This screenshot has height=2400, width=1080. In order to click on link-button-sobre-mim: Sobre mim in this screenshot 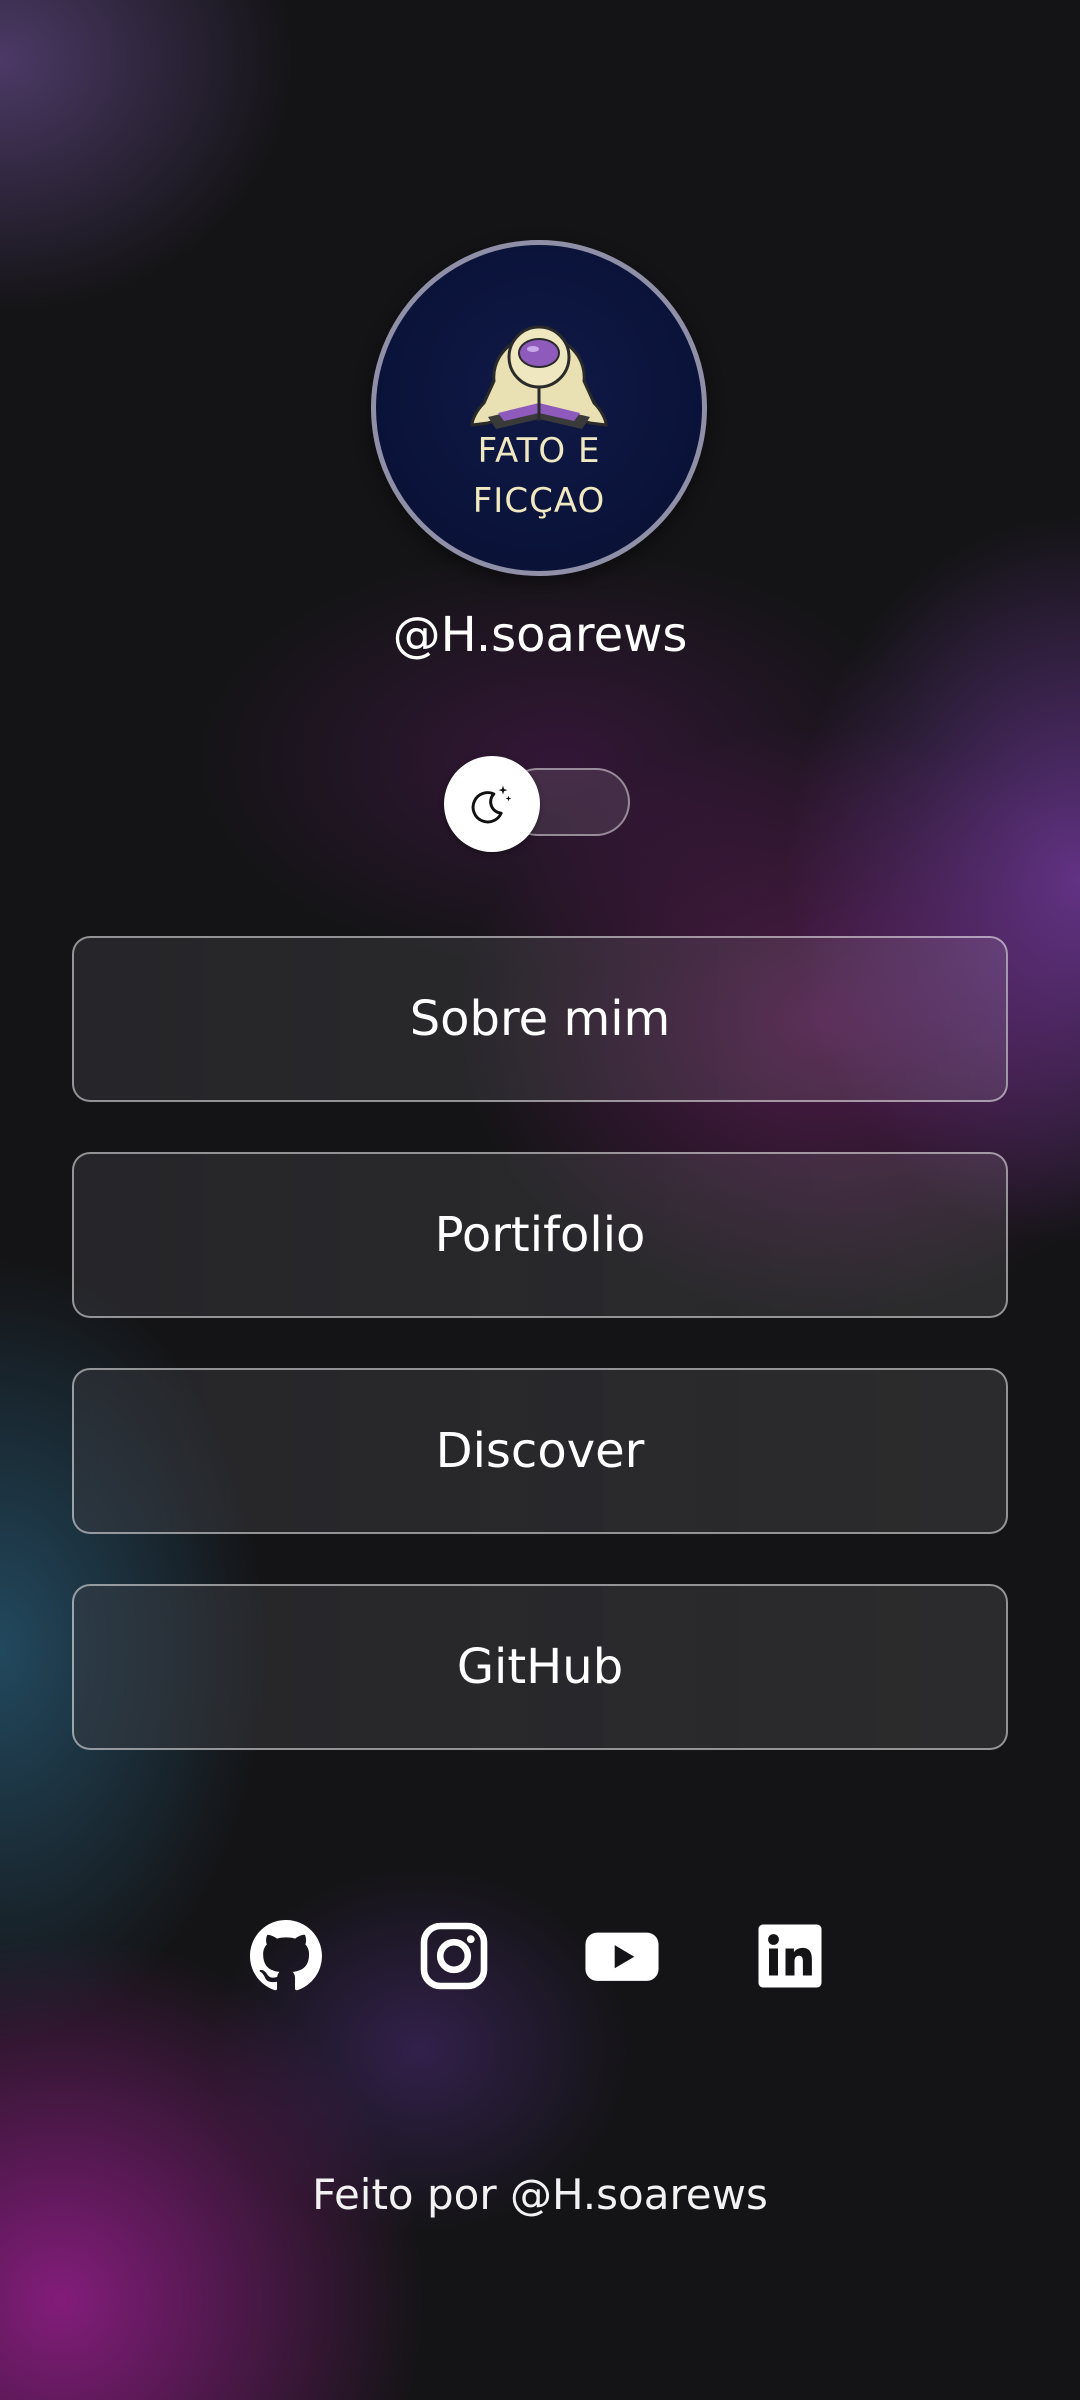, I will do `click(540, 1019)`.